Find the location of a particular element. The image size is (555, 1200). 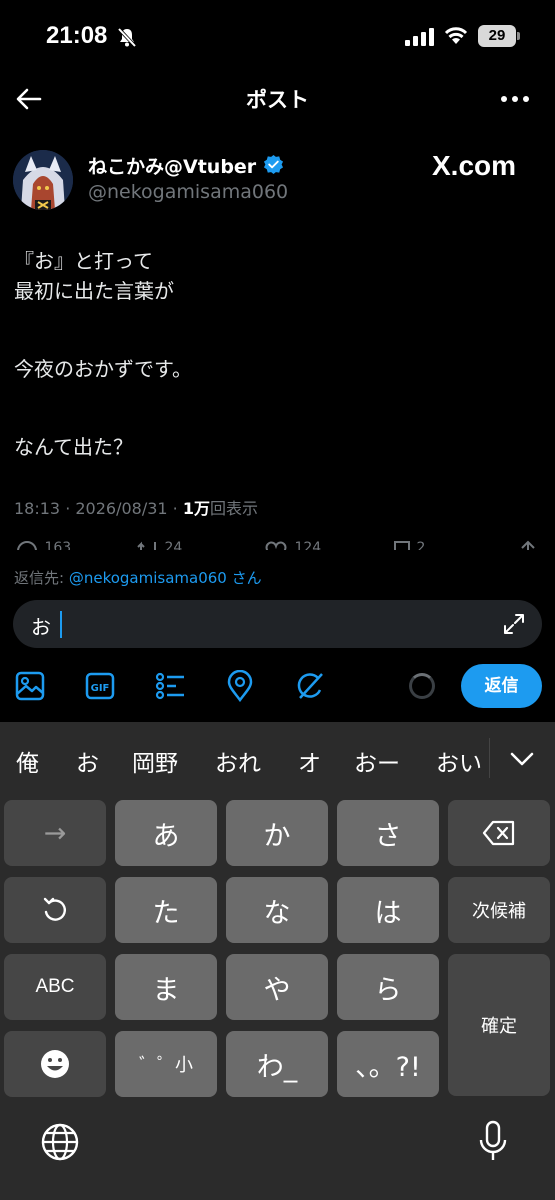

bookmark-action: 2 is located at coordinates (408, 545).